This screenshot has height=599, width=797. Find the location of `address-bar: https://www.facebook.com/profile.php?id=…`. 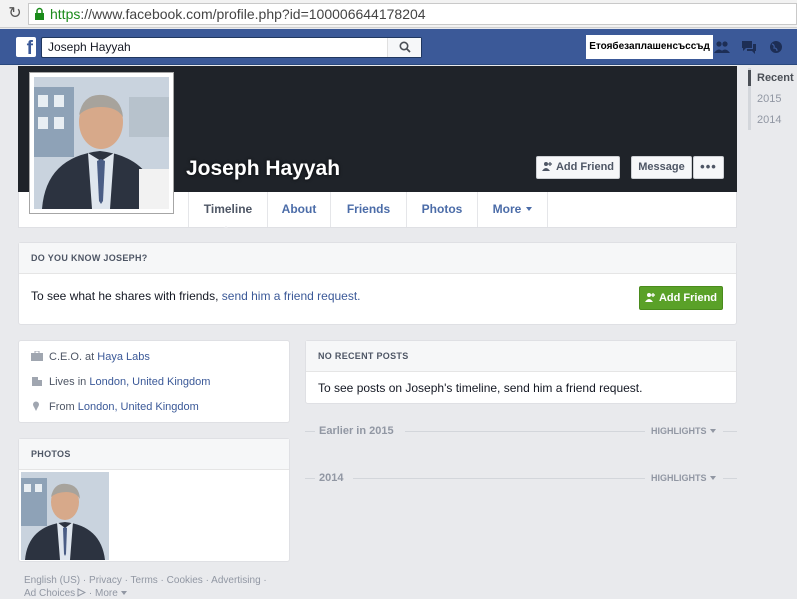

address-bar: https://www.facebook.com/profile.php?id=… is located at coordinates (412, 14).